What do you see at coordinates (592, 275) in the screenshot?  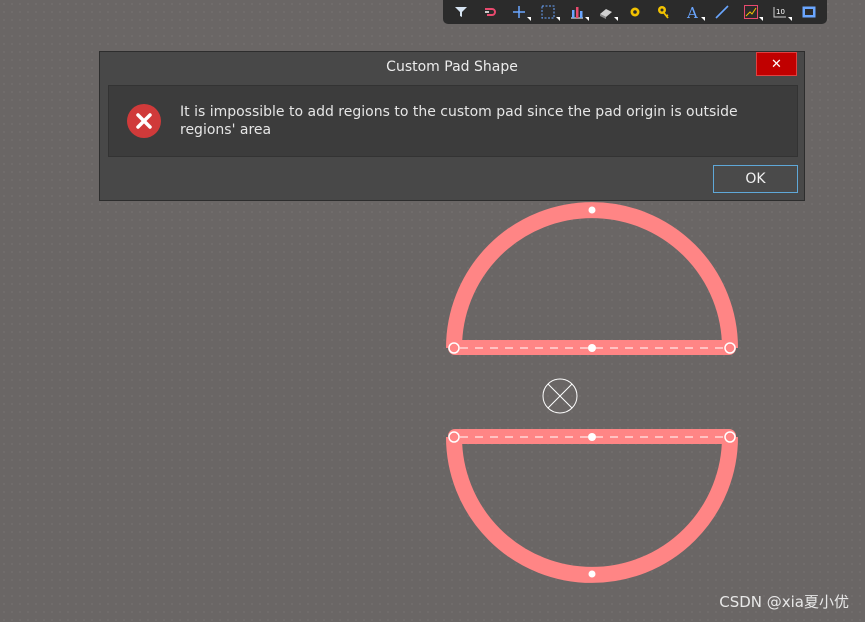 I see `upper-region-arc` at bounding box center [592, 275].